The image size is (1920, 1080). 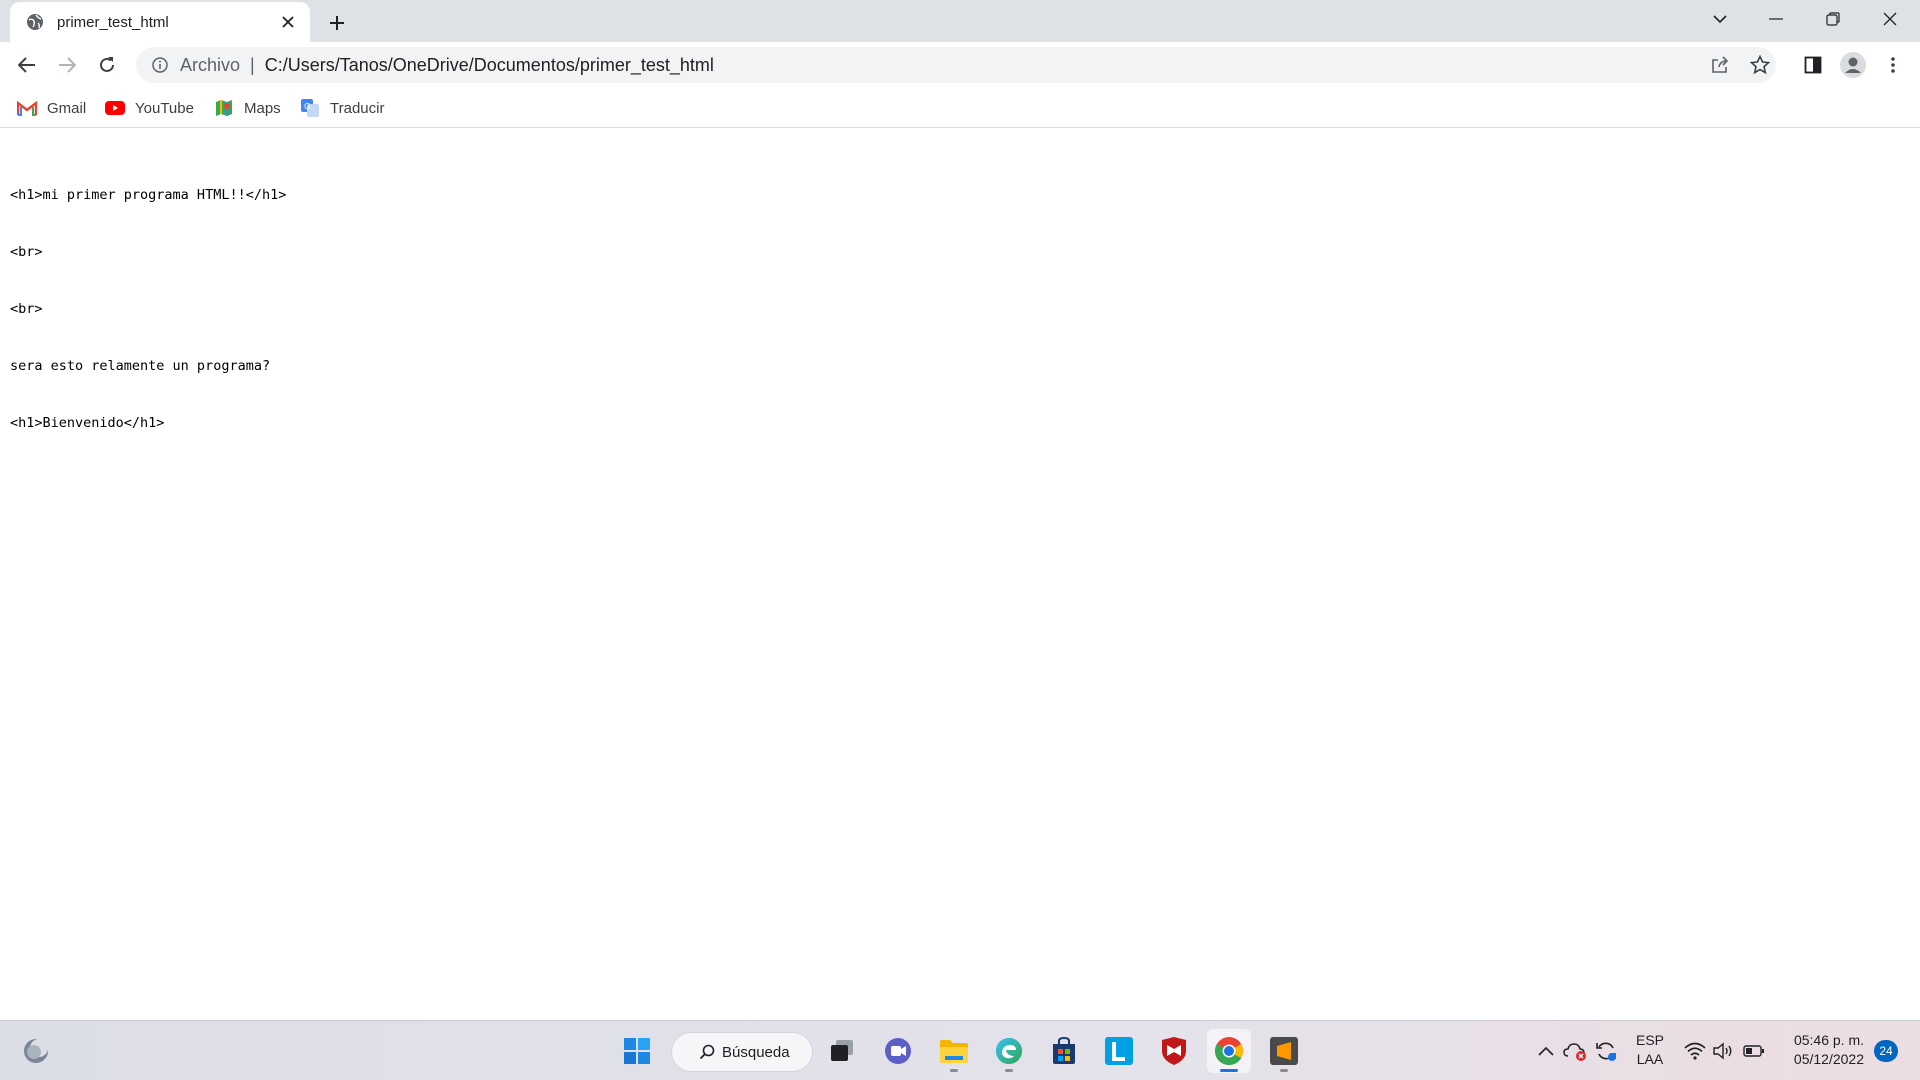 What do you see at coordinates (164, 108) in the screenshot?
I see `bookmark-label: YouTube` at bounding box center [164, 108].